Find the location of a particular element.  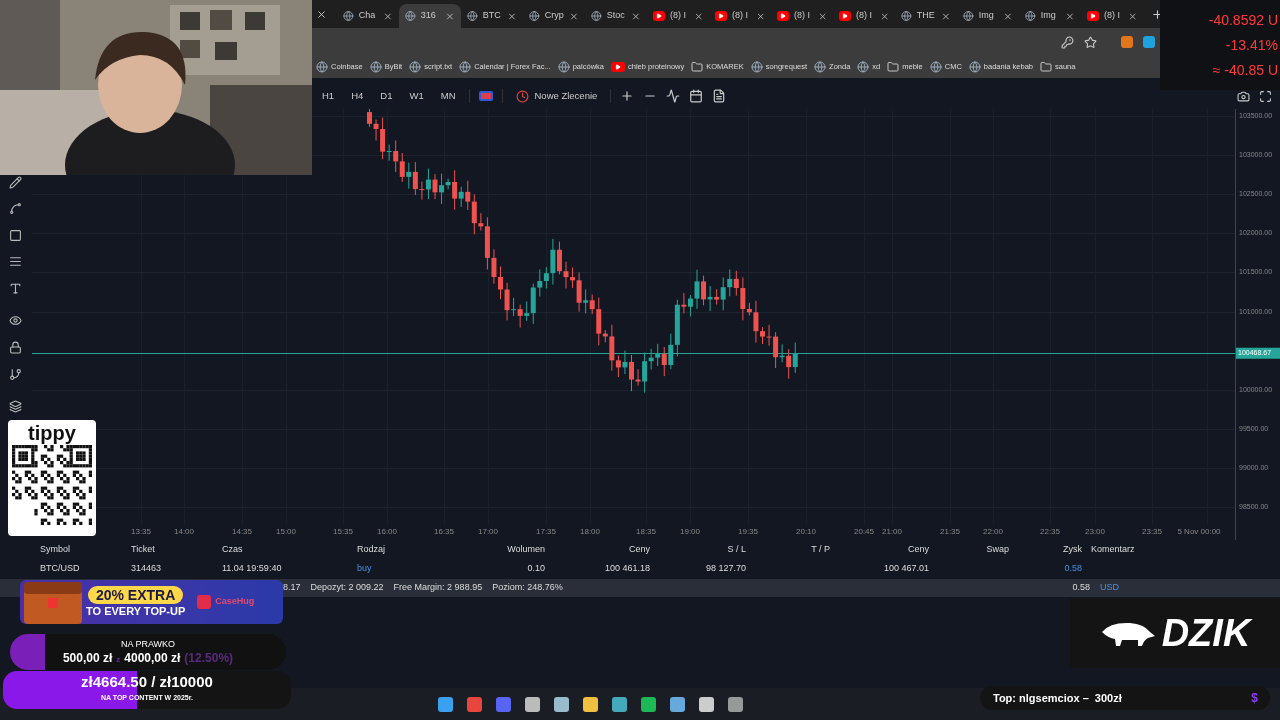

chart-type-icon is located at coordinates (485, 96).